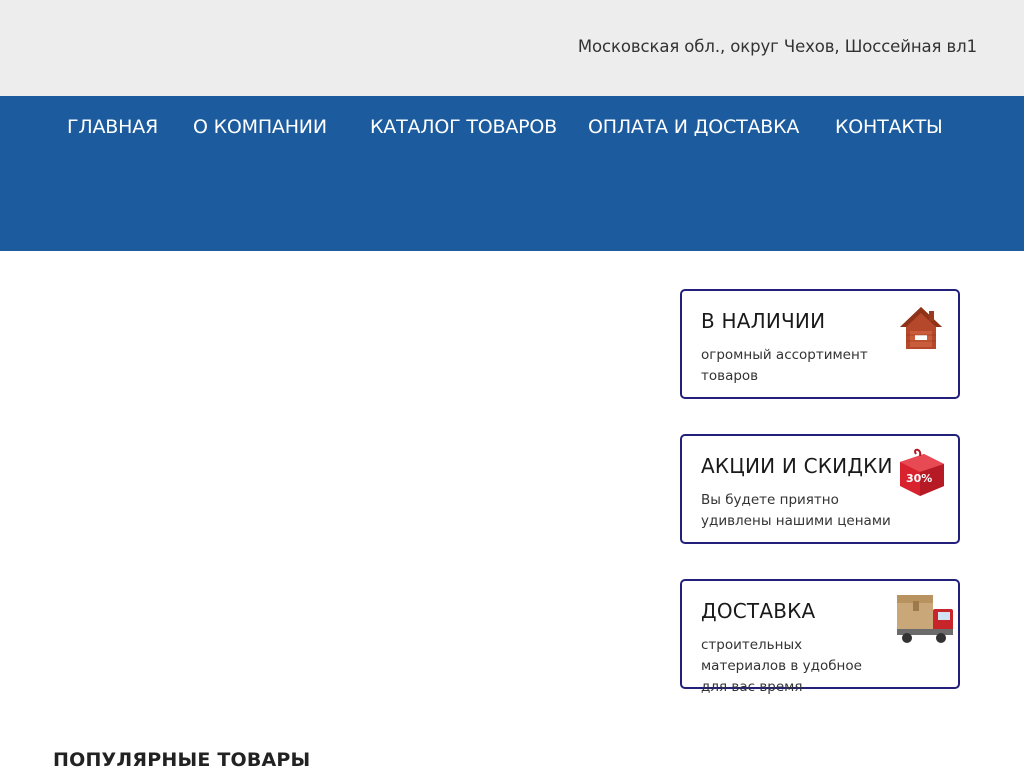 This screenshot has width=1024, height=768. Describe the element at coordinates (758, 611) in the screenshot. I see `feature-card-title: ДОСТАВКА` at that location.